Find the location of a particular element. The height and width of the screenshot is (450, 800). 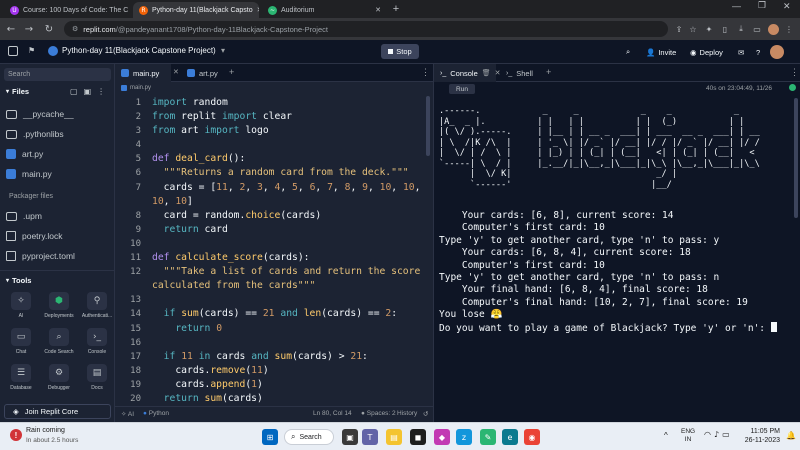

cursor-position: Ln 80, Col 14 is located at coordinates (332, 413).